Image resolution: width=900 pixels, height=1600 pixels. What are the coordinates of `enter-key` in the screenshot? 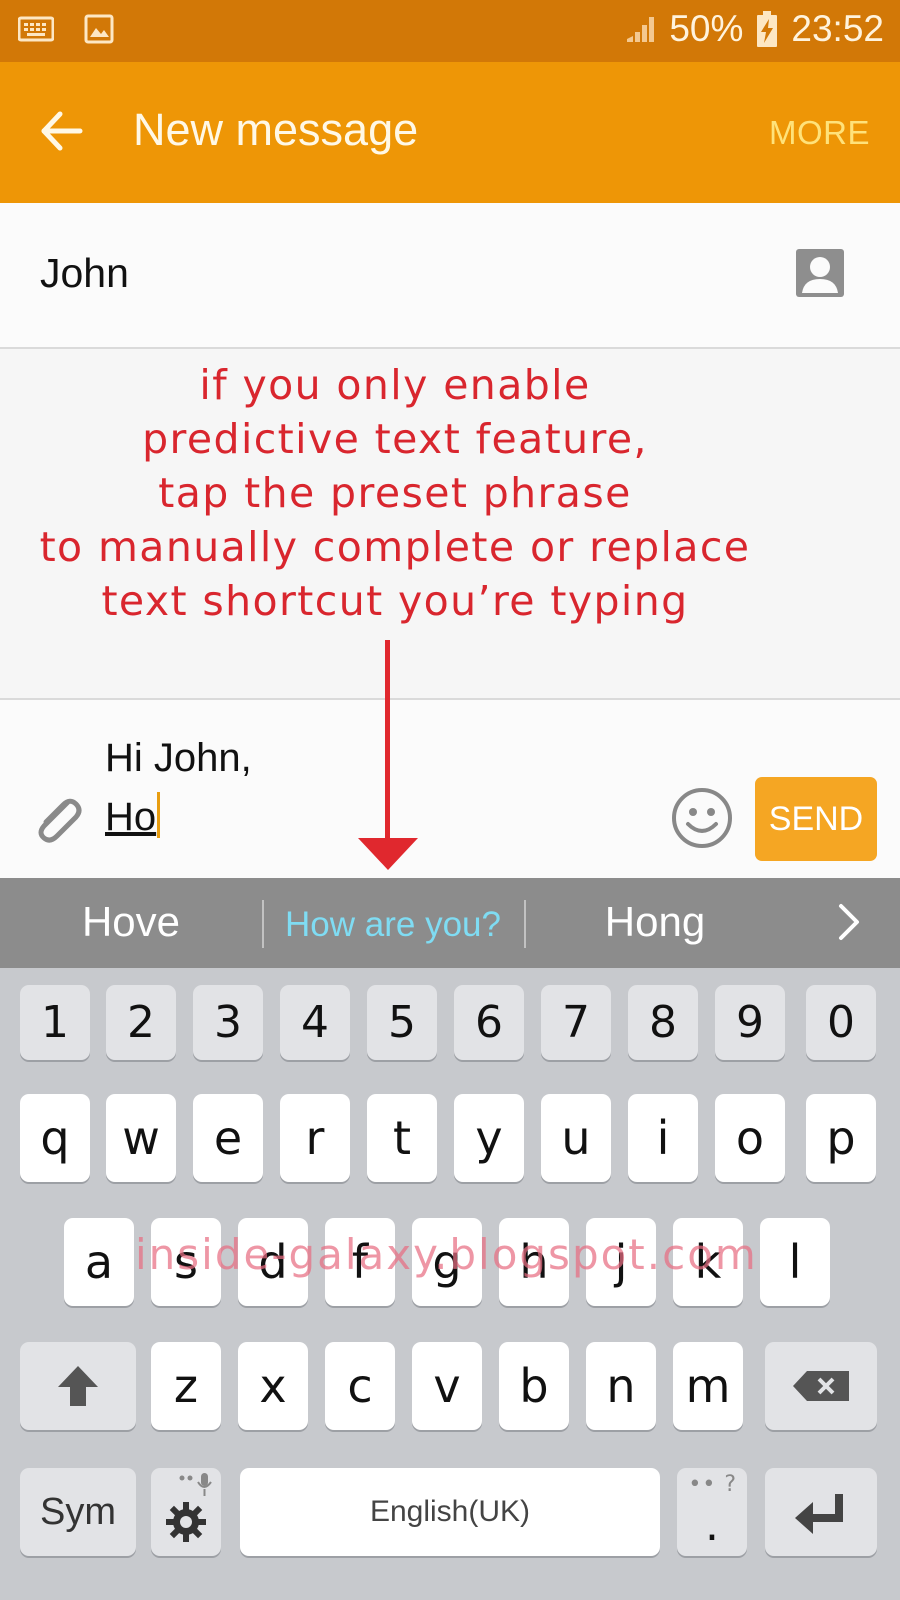 It's located at (821, 1512).